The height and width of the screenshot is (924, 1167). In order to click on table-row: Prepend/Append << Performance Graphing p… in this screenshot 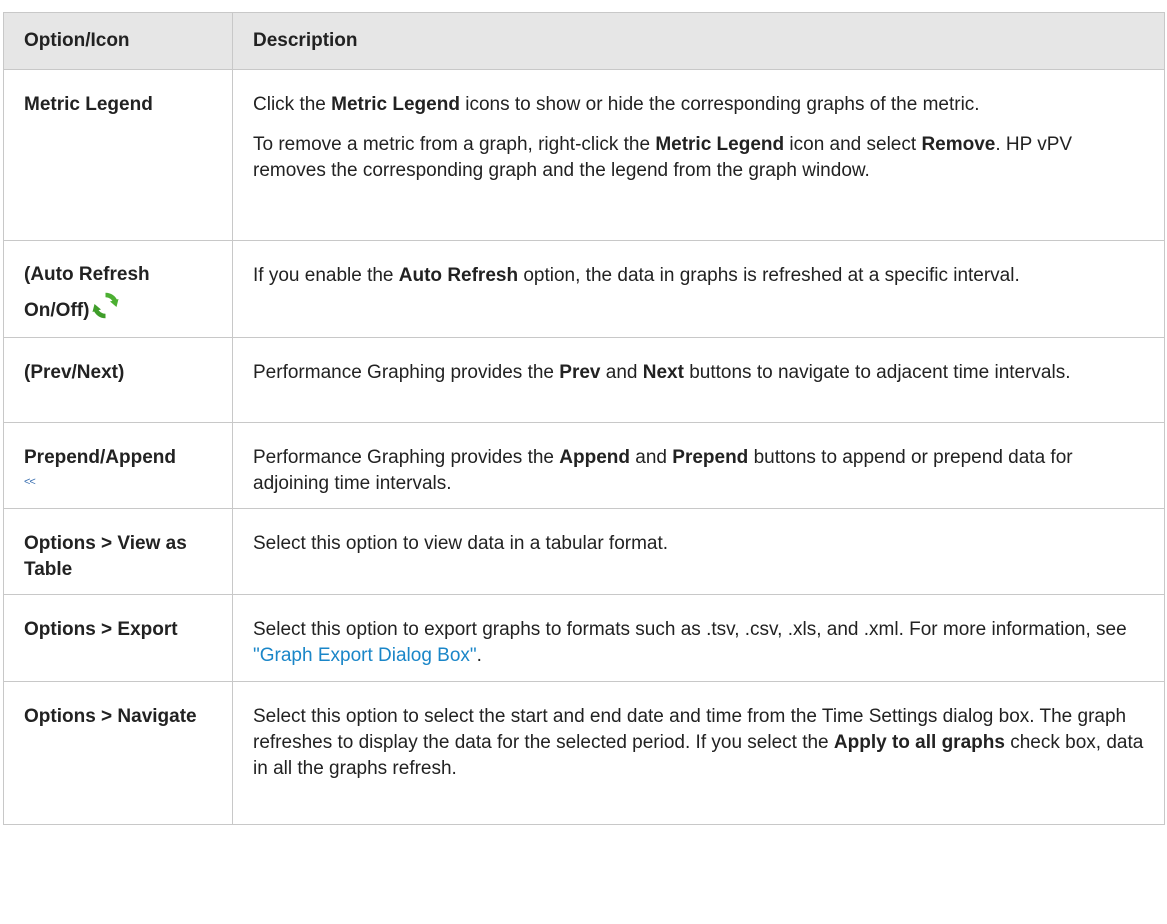, I will do `click(584, 465)`.